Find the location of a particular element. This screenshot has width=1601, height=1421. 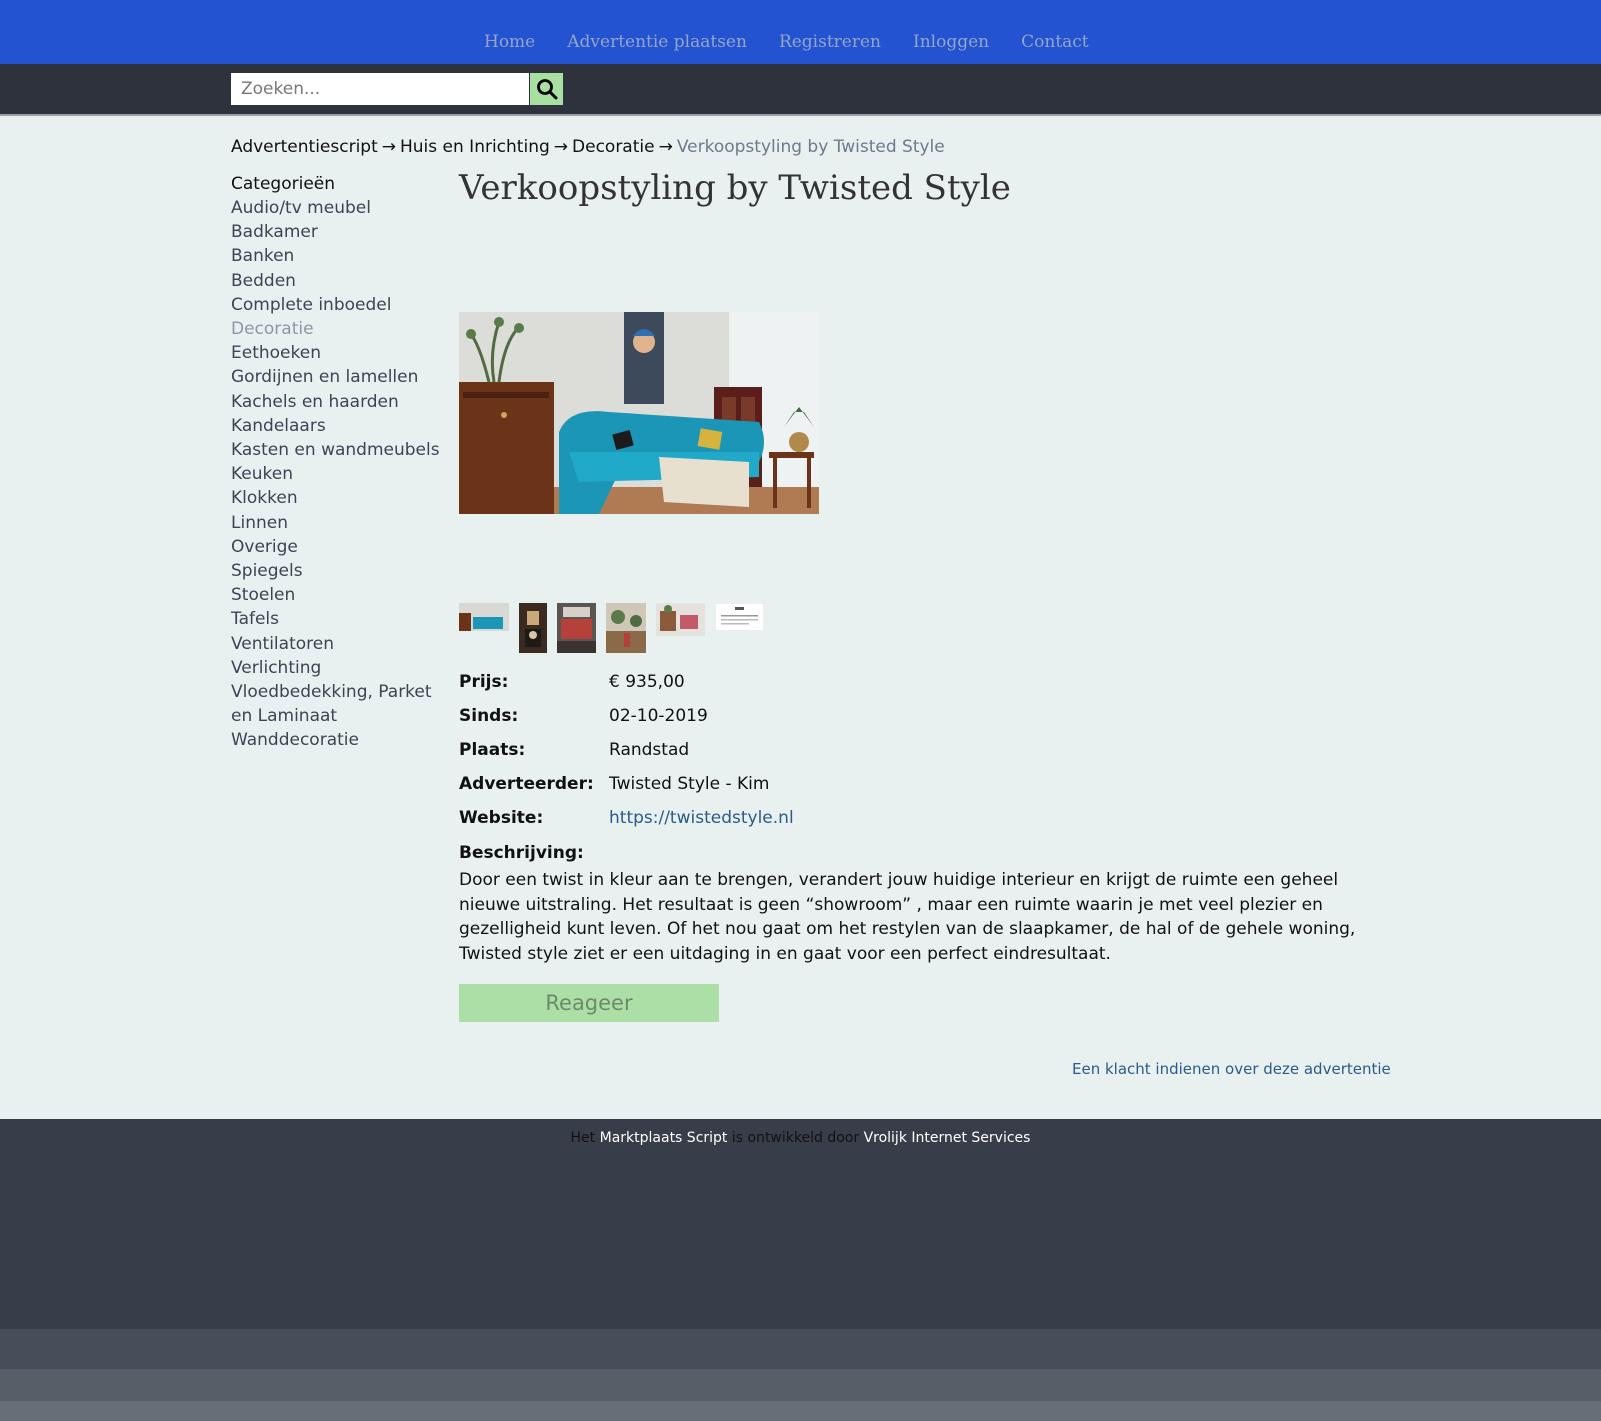

category-link: Audio/tv meubel is located at coordinates (338, 208).